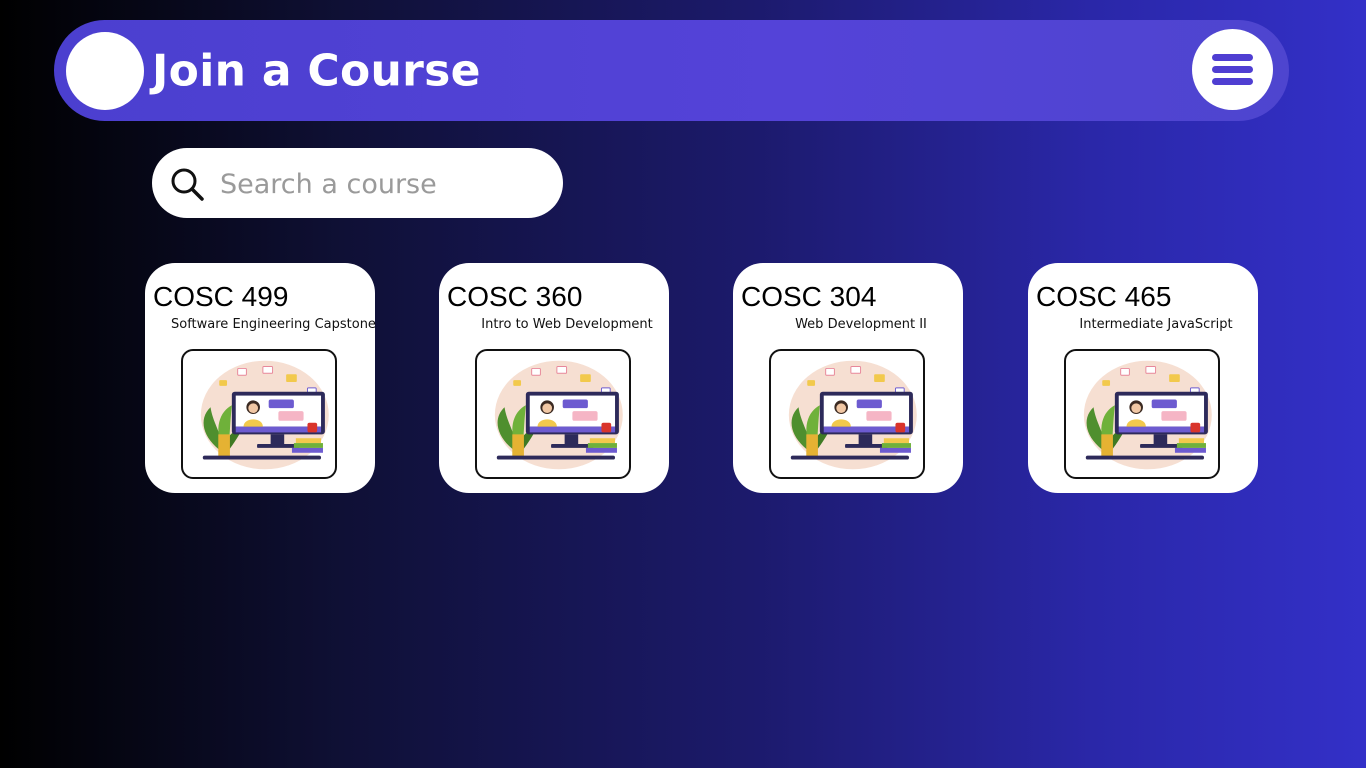  I want to click on search-bar, so click(357, 183).